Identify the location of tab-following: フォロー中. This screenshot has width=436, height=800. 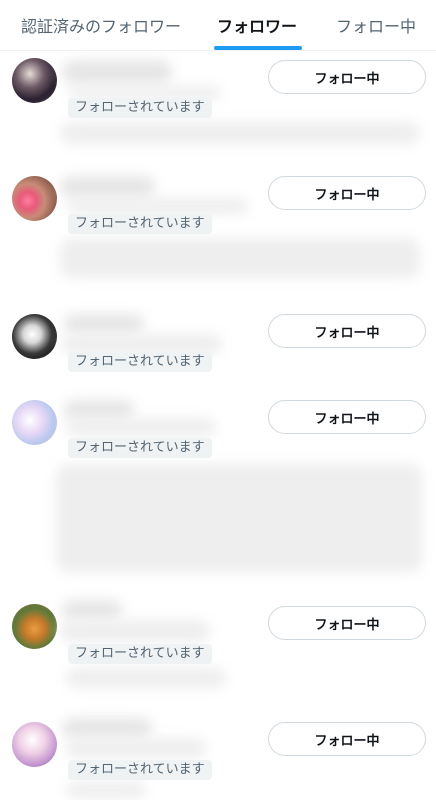
(376, 25).